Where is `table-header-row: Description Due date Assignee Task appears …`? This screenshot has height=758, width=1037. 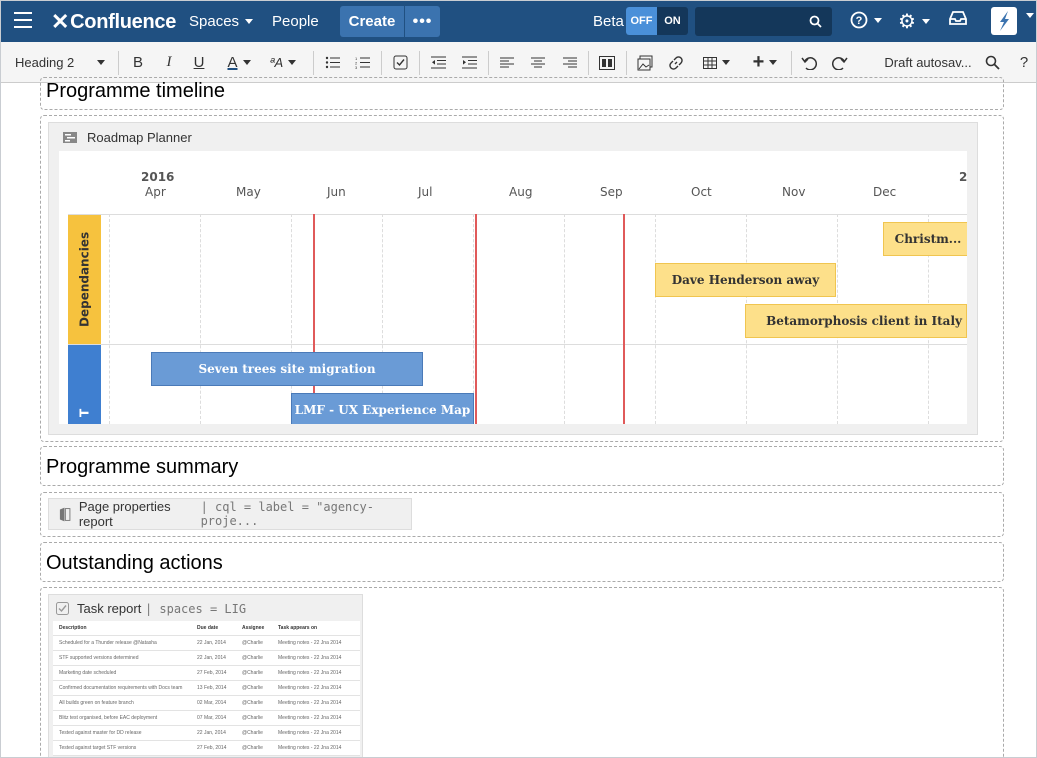
table-header-row: Description Due date Assignee Task appears … is located at coordinates (206, 628).